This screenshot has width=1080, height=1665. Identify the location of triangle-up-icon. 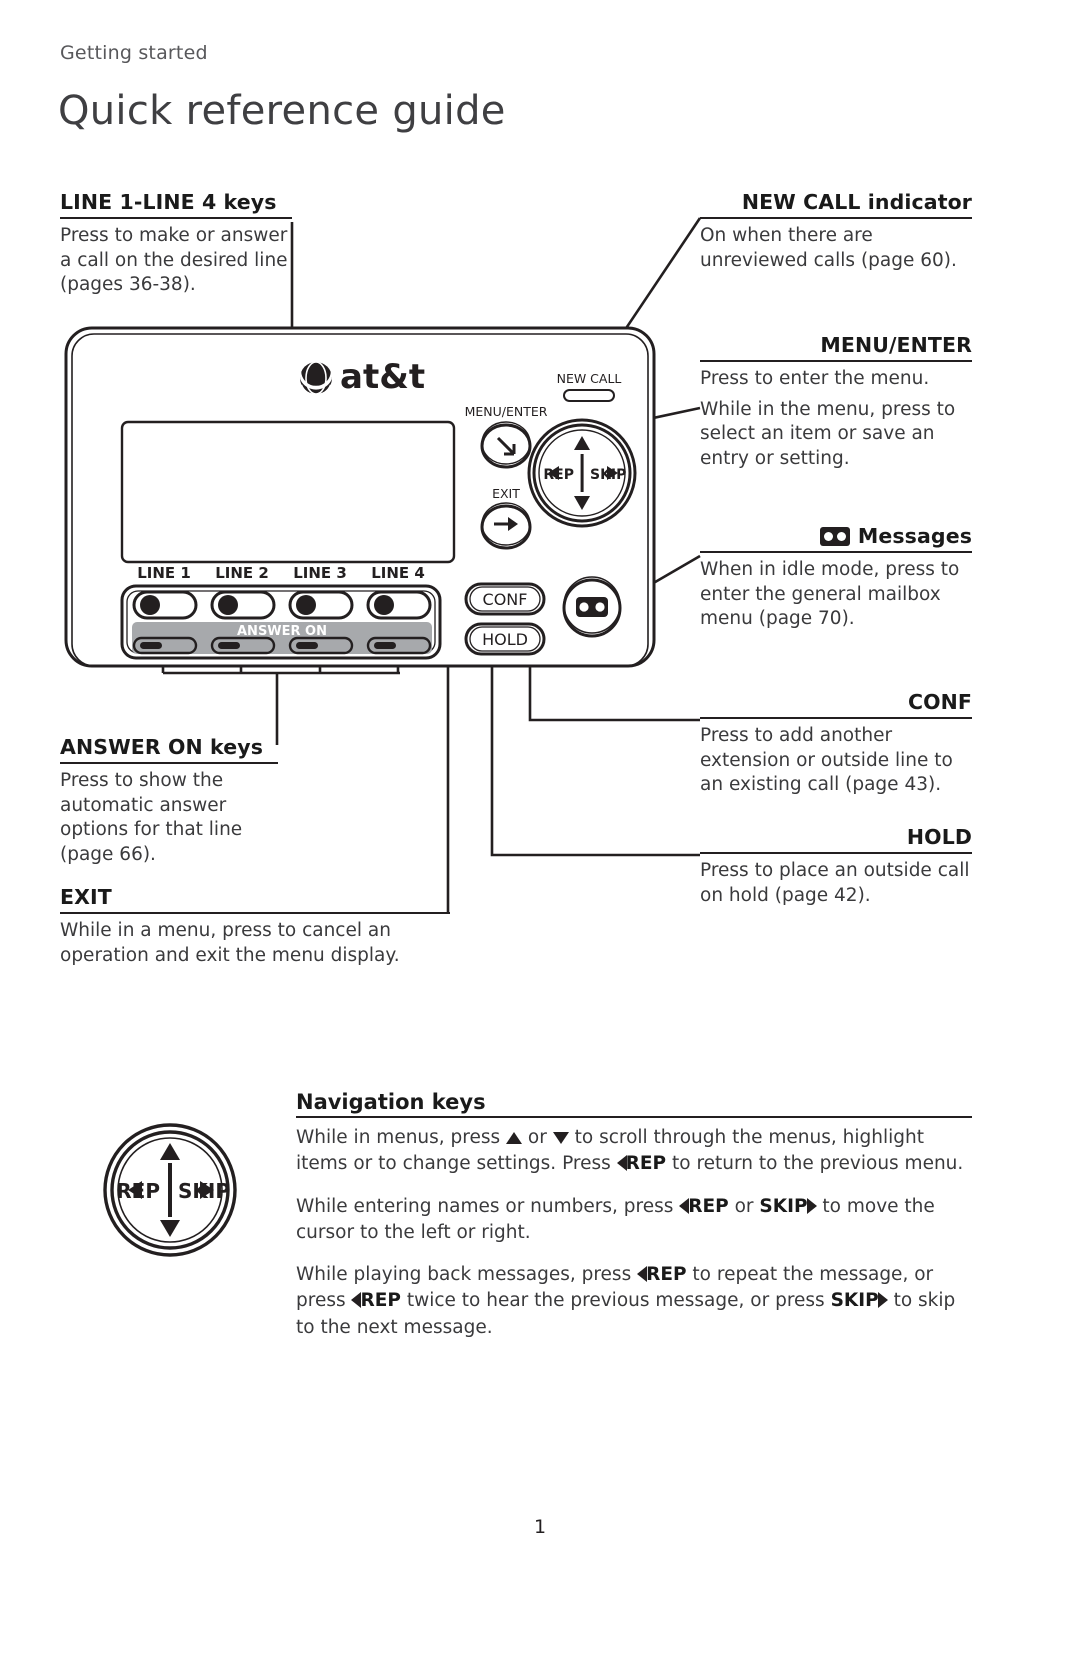
(514, 1138).